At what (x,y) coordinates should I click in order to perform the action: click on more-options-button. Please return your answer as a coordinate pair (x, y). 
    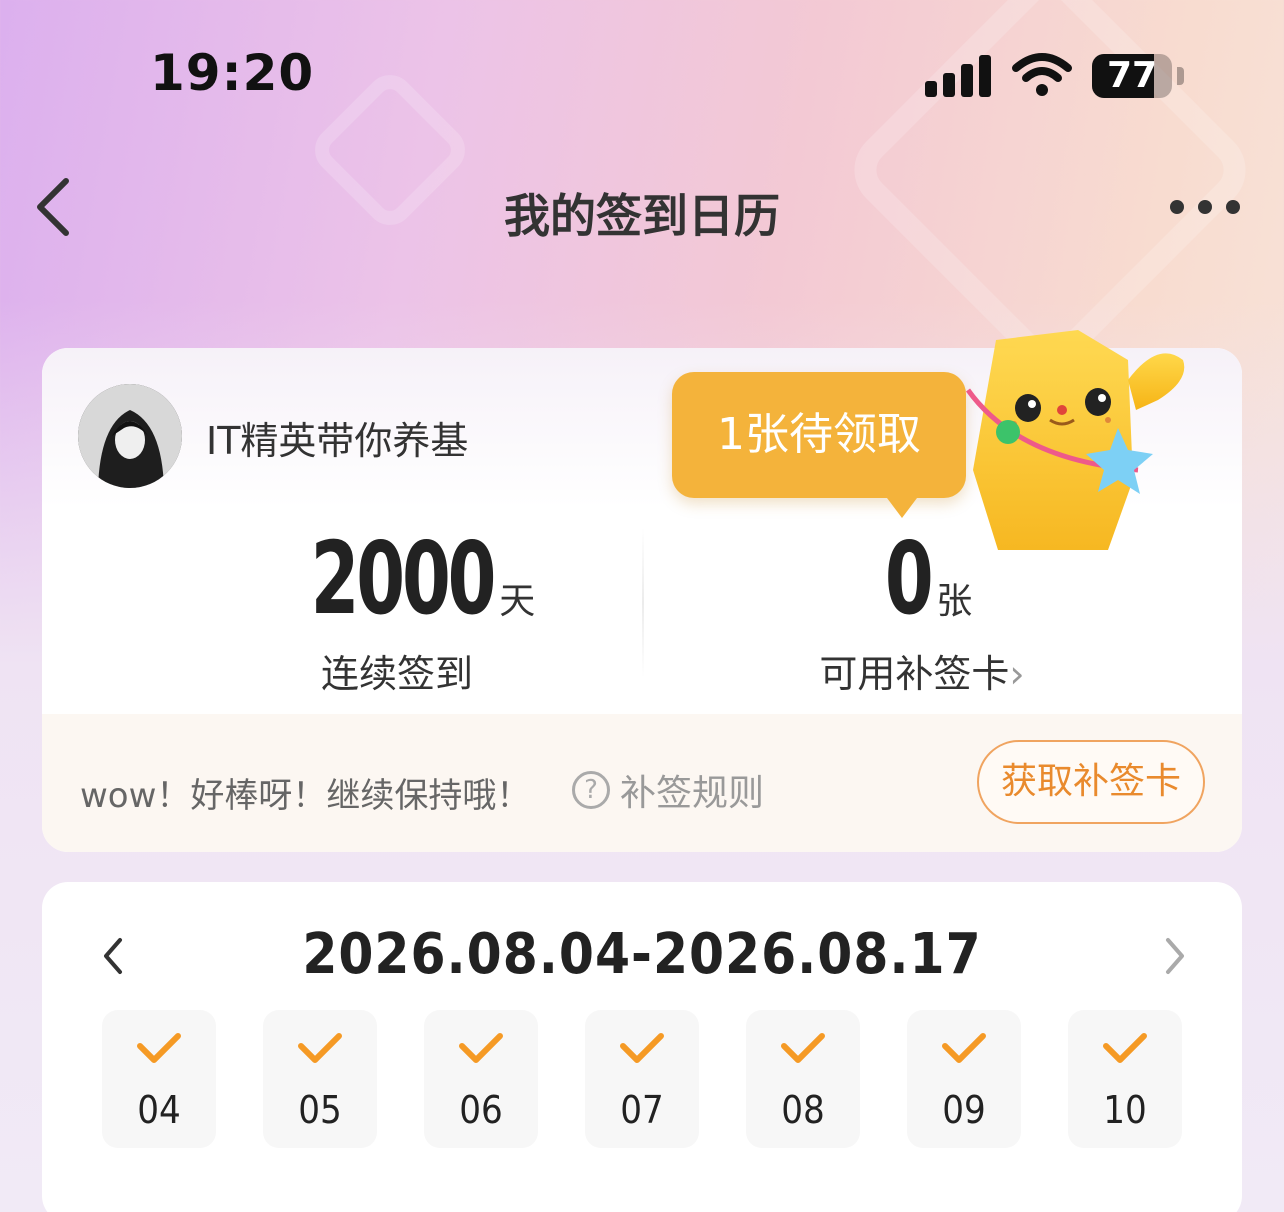
    Looking at the image, I should click on (1205, 207).